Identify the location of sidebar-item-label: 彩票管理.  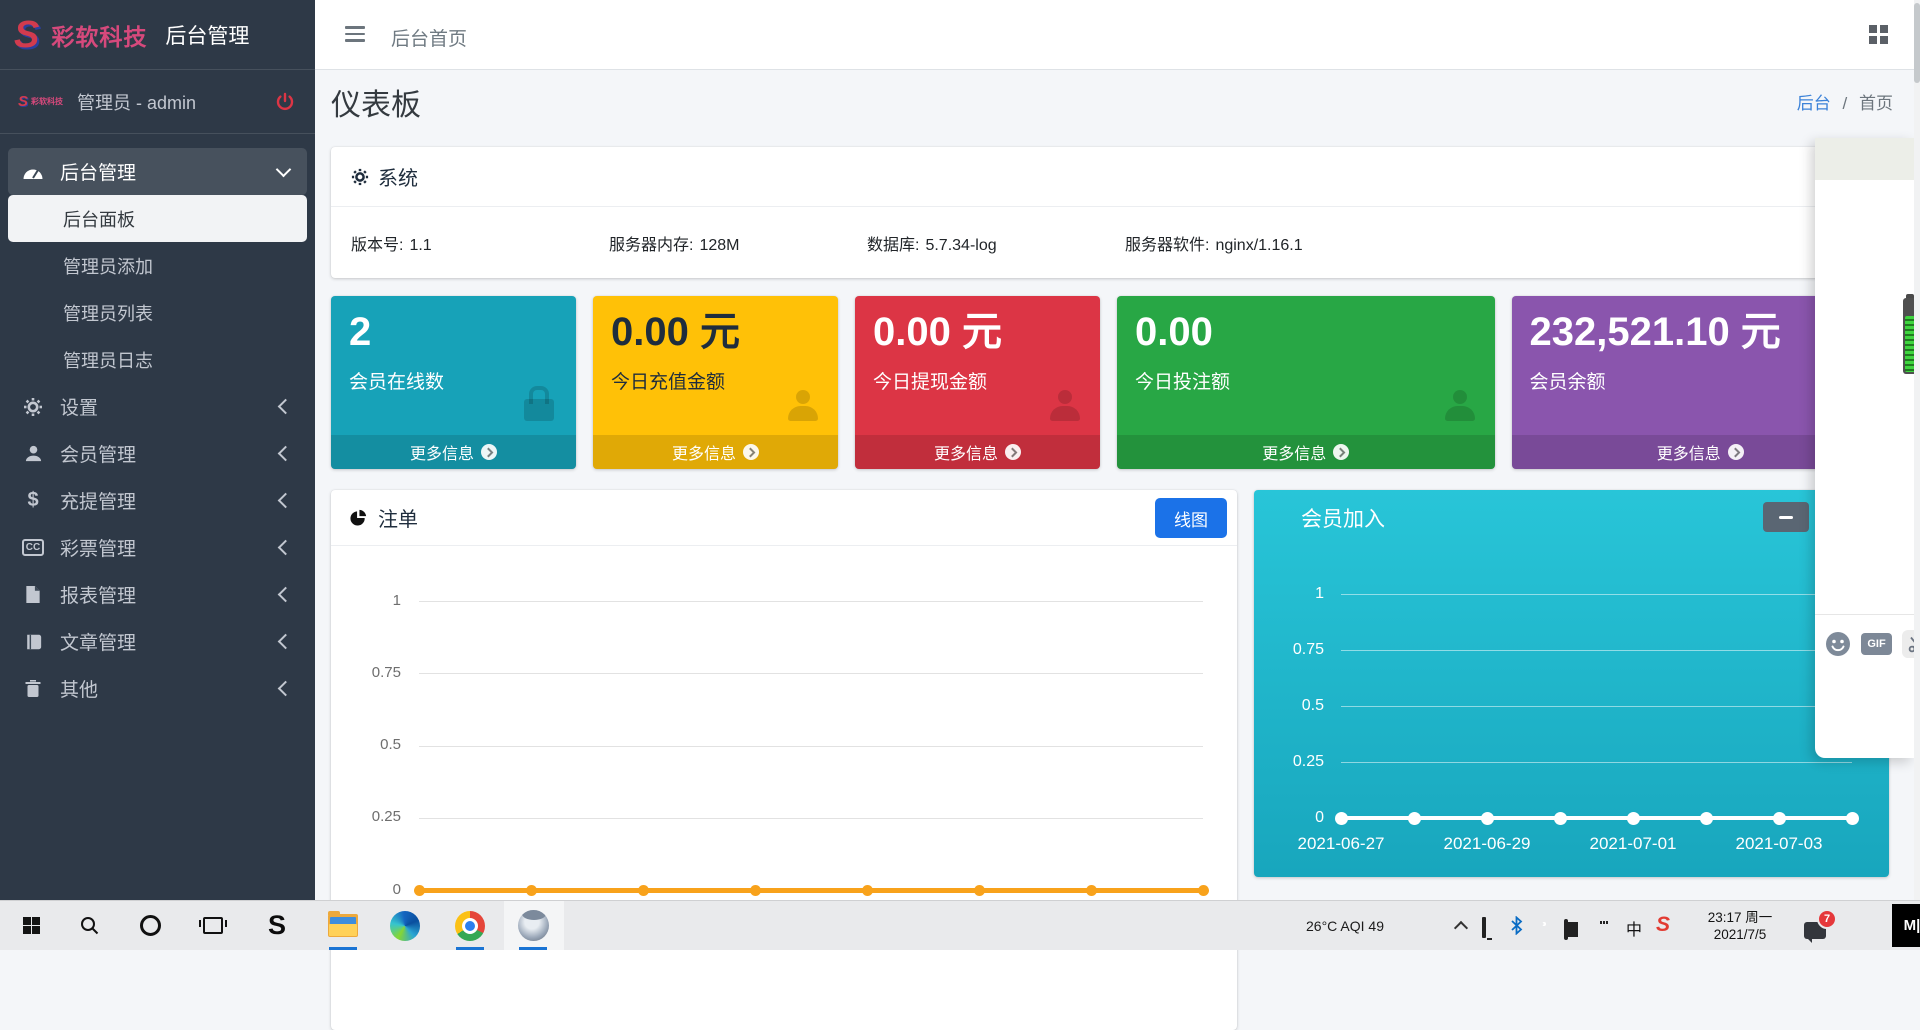
(98, 549).